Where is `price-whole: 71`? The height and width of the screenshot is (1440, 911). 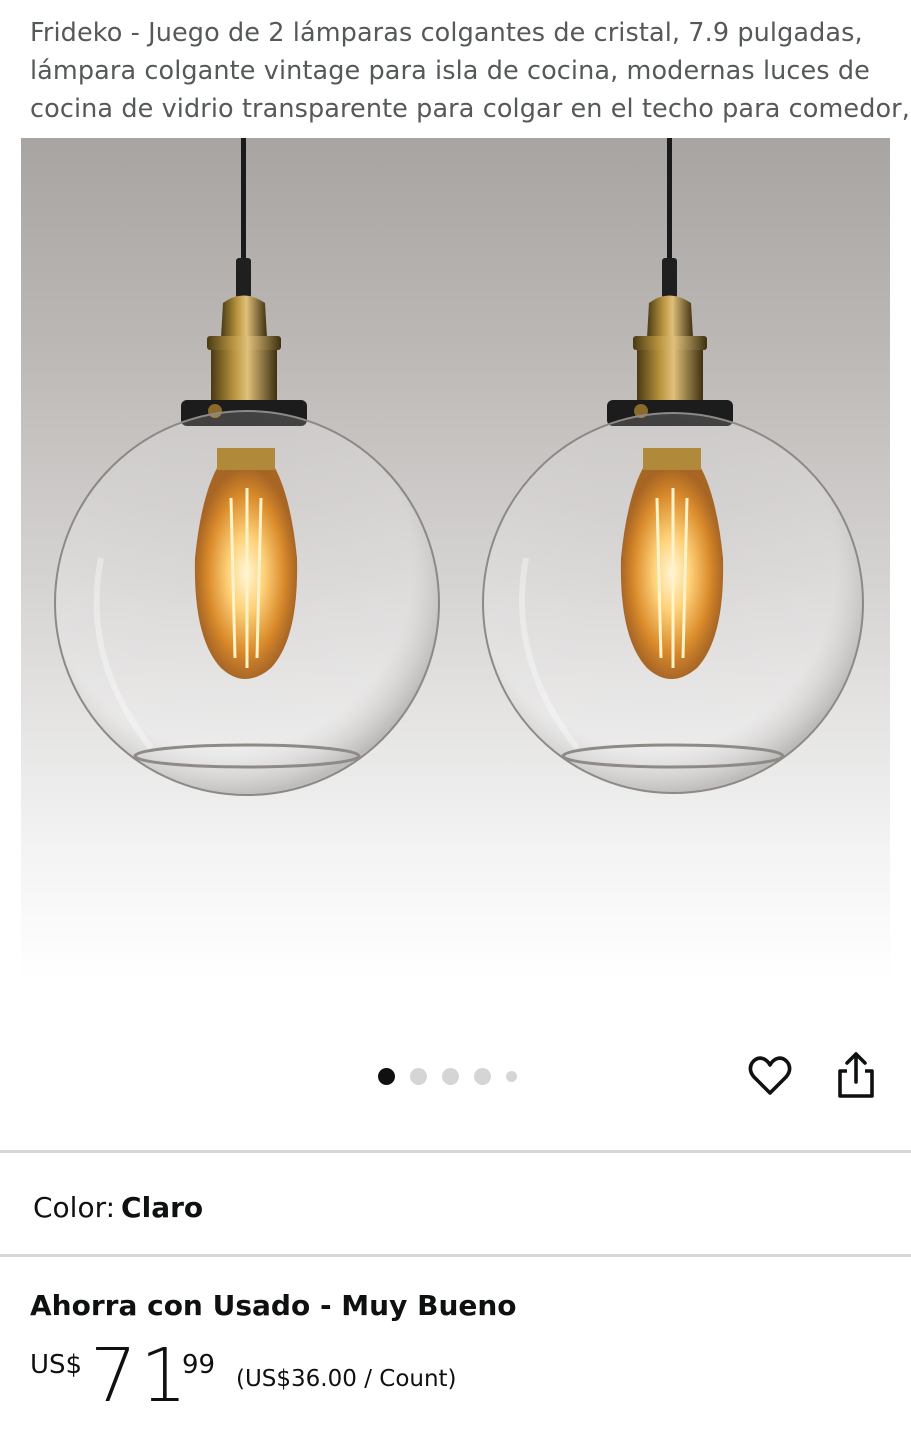 price-whole: 71 is located at coordinates (140, 1376).